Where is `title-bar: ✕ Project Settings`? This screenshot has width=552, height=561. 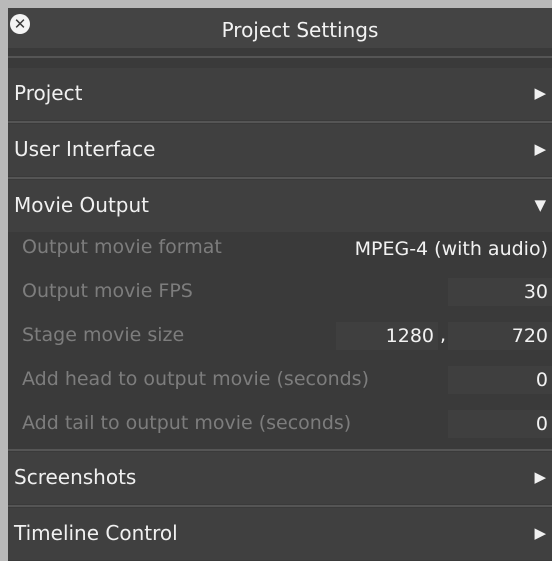 title-bar: ✕ Project Settings is located at coordinates (280, 28).